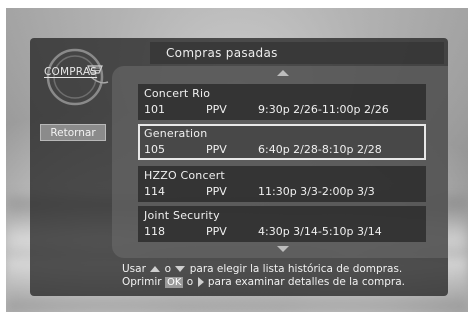 Image resolution: width=474 pixels, height=322 pixels. Describe the element at coordinates (134, 269) in the screenshot. I see `help-text: Usar` at that location.